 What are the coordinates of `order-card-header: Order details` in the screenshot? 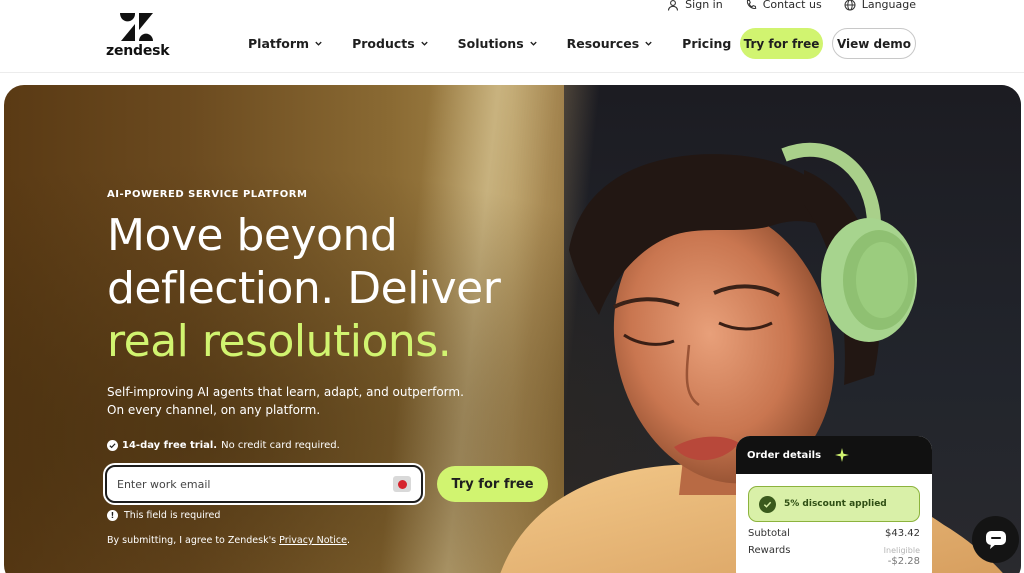 It's located at (834, 455).